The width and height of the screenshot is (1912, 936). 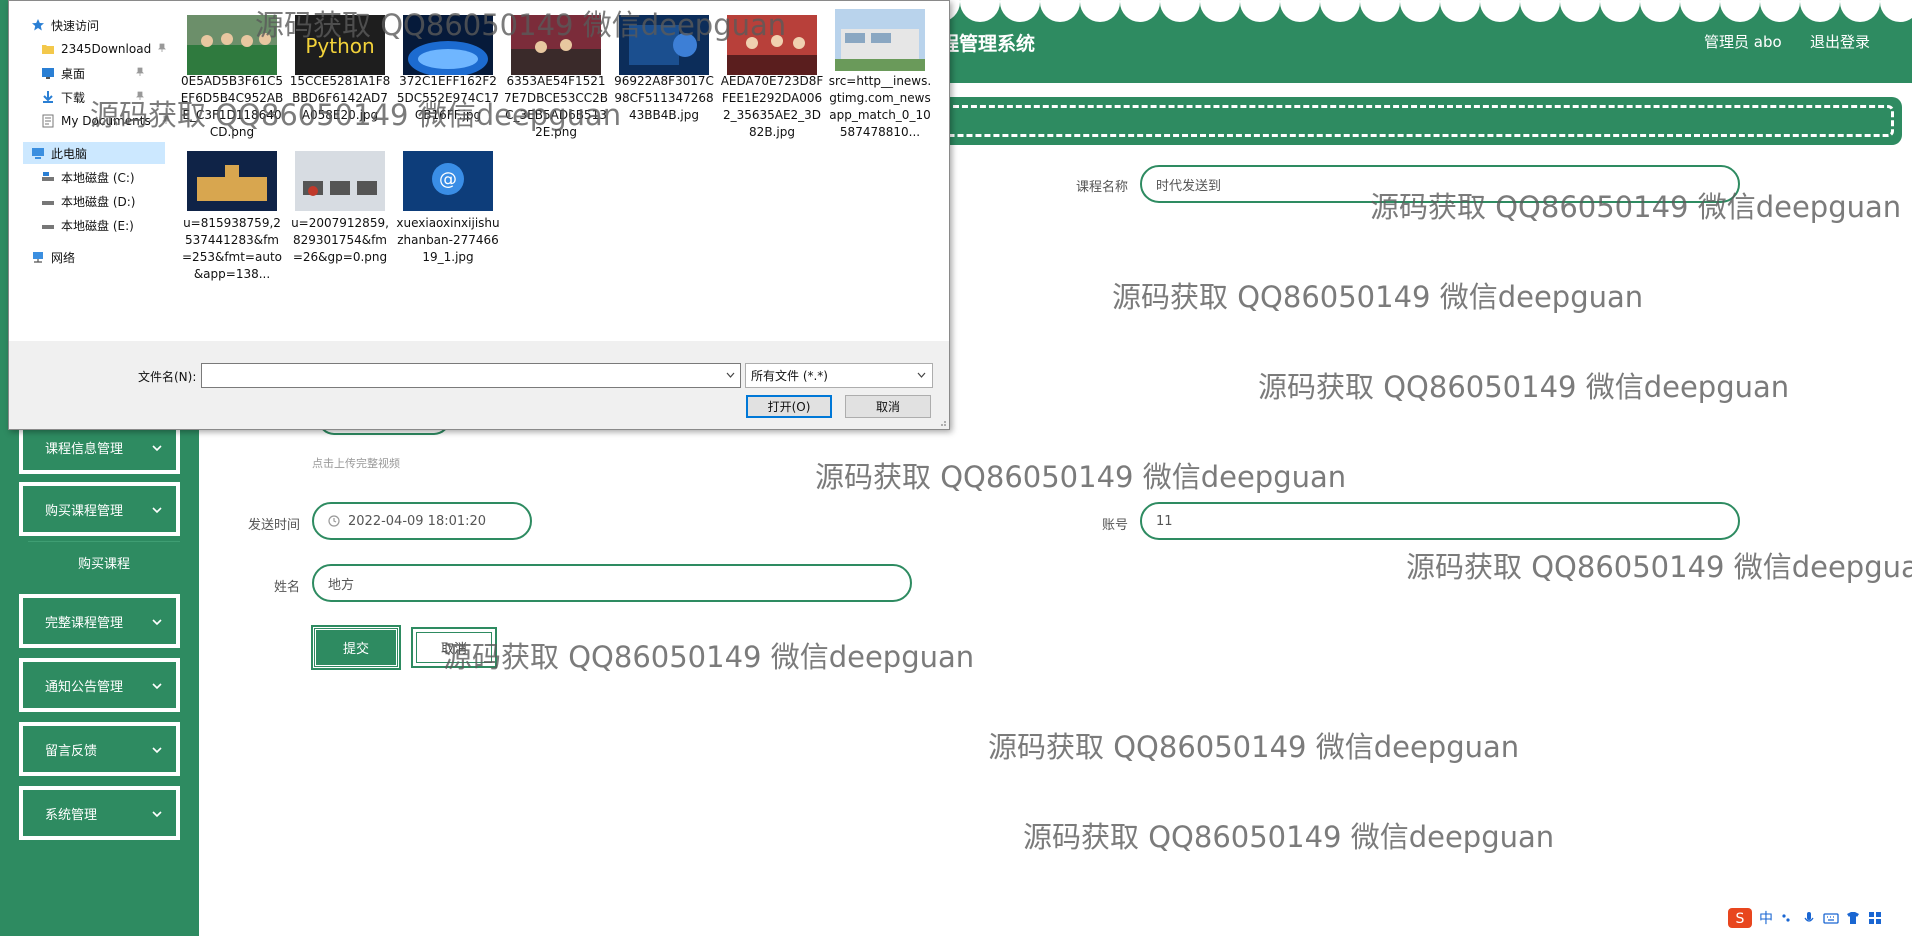 I want to click on nav-label: 本地磁盘 (E:), so click(x=97, y=225).